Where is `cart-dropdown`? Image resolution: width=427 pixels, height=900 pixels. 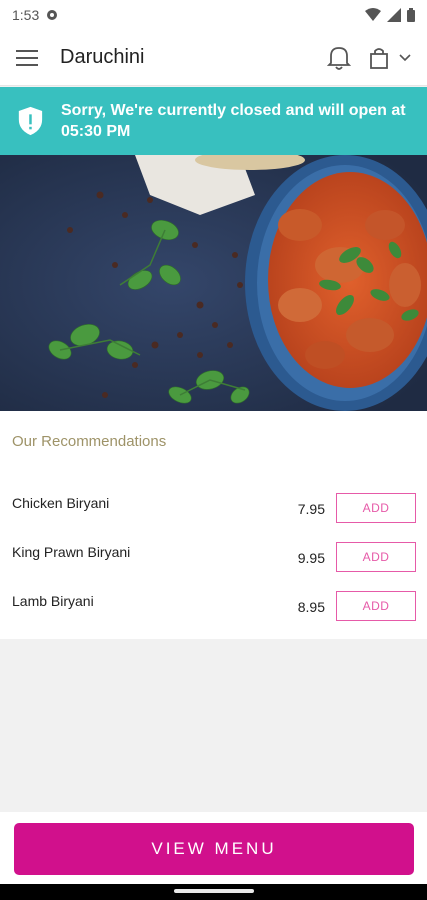
cart-dropdown is located at coordinates (390, 58).